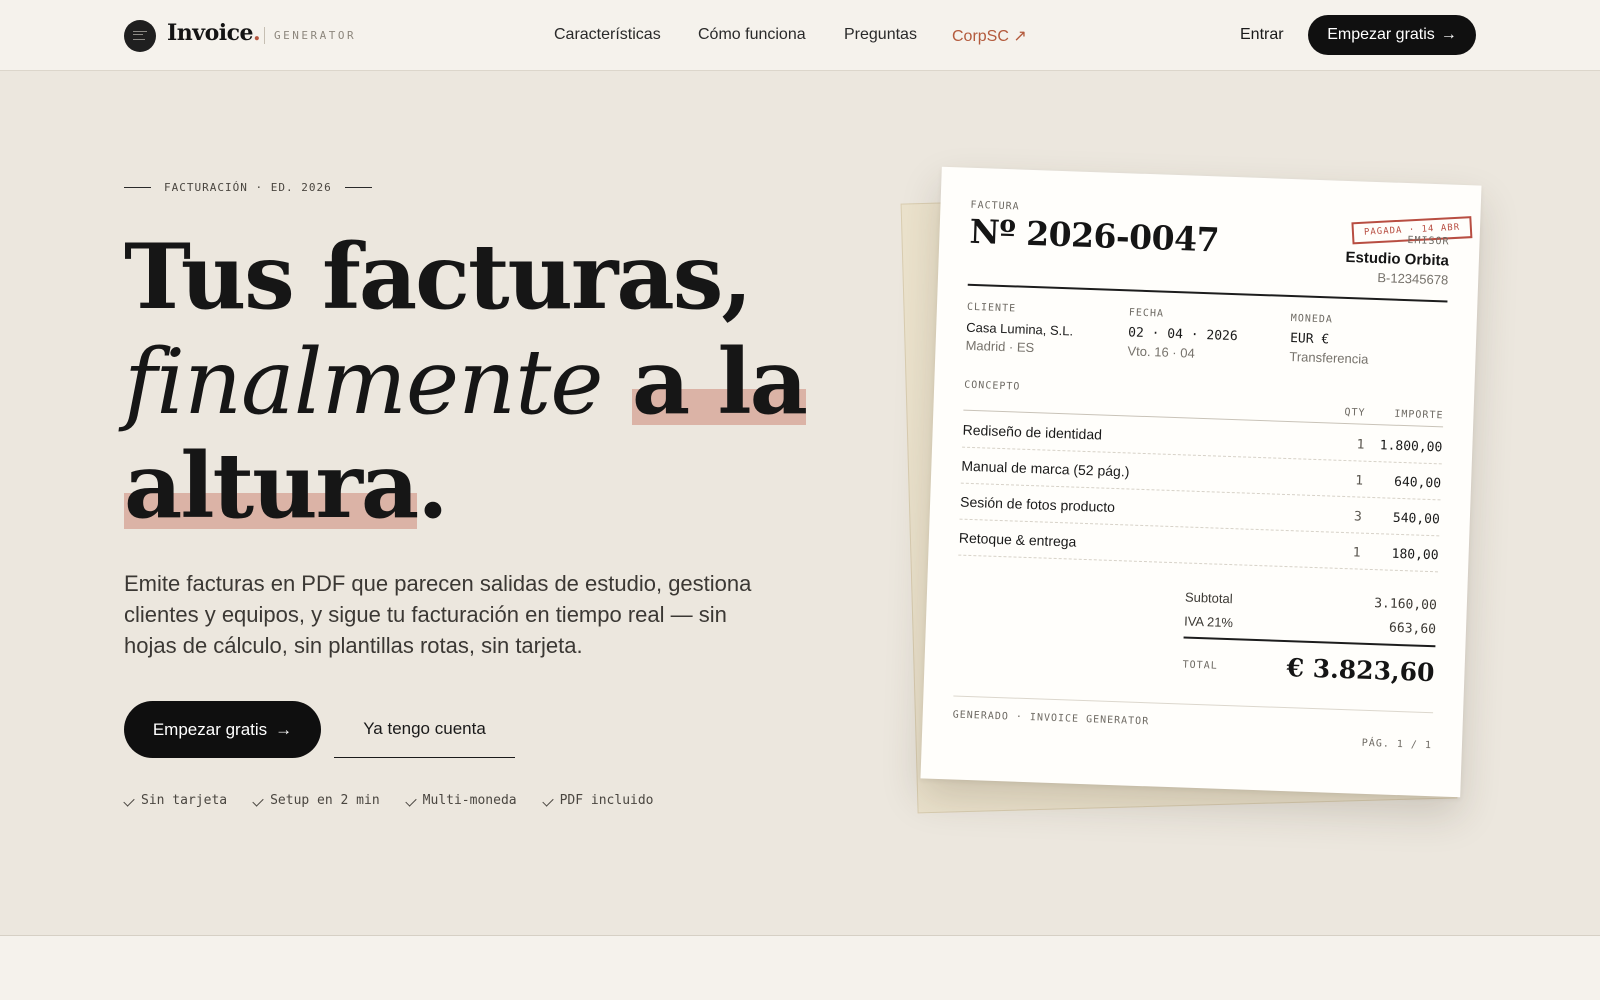 Image resolution: width=1600 pixels, height=1000 pixels. What do you see at coordinates (175, 800) in the screenshot?
I see `perk-item: Sin tarjeta` at bounding box center [175, 800].